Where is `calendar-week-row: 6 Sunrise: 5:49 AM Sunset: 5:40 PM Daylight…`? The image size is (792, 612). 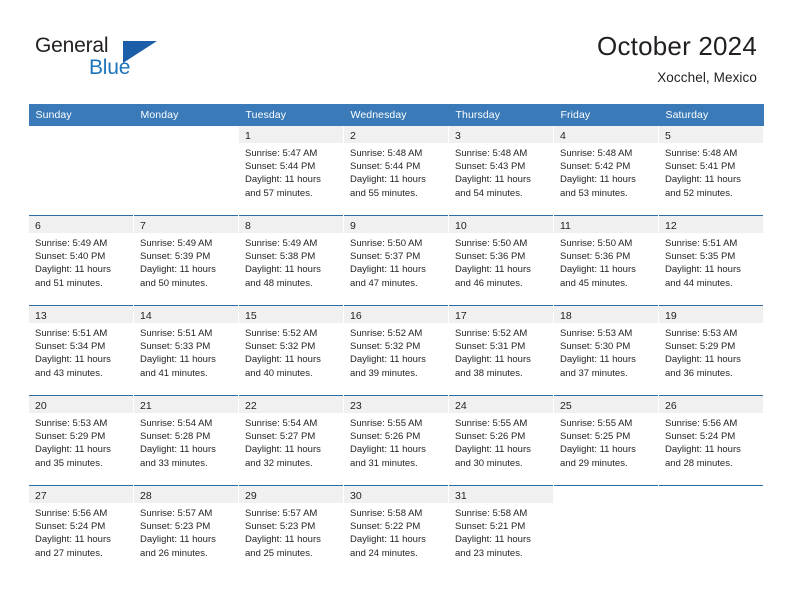
calendar-week-row: 6 Sunrise: 5:49 AM Sunset: 5:40 PM Daylight… is located at coordinates (396, 260).